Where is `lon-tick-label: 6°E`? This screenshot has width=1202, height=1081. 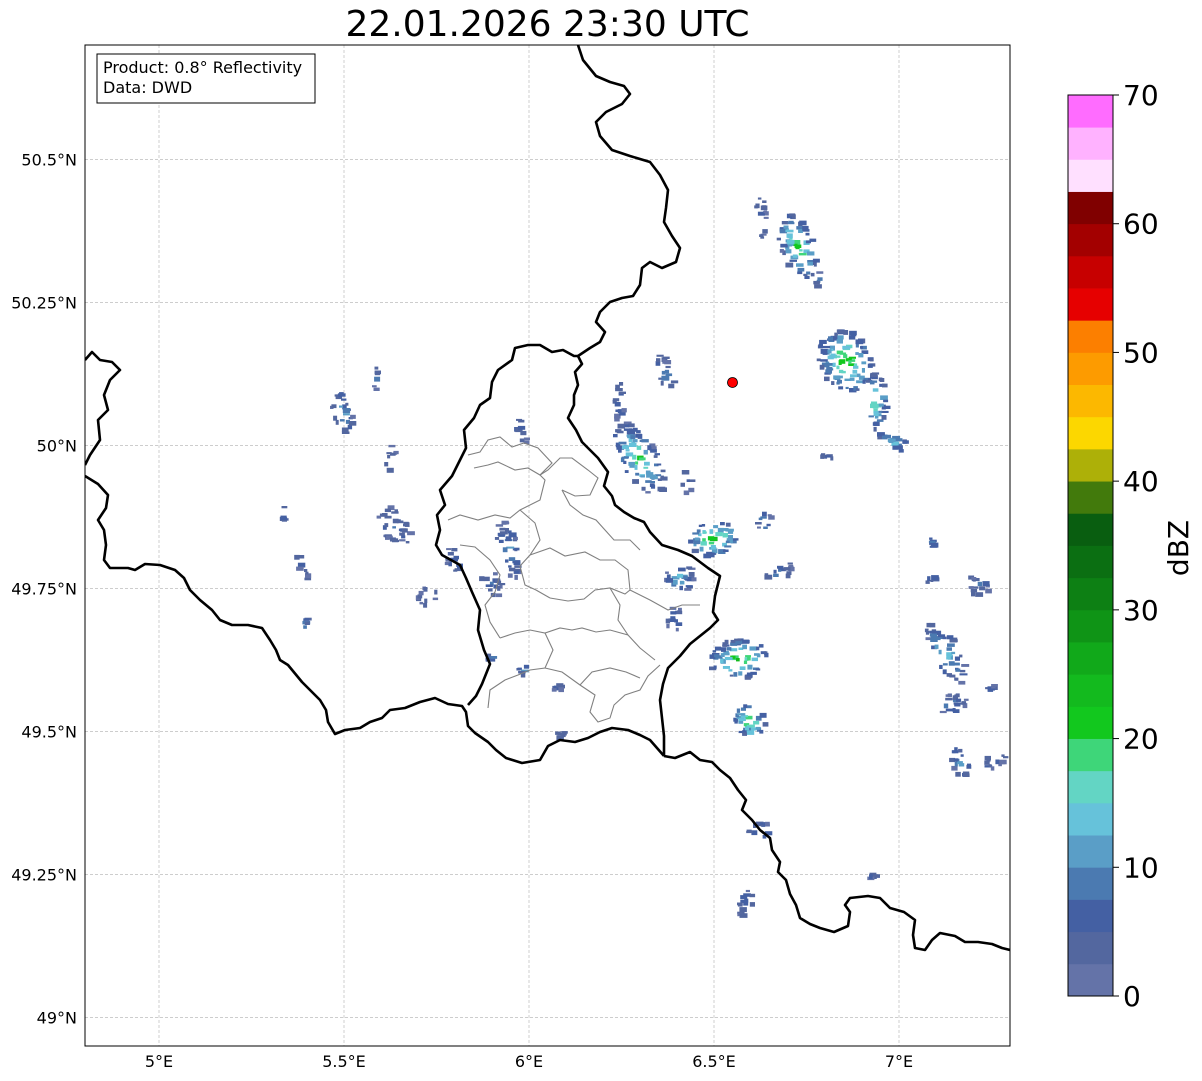
lon-tick-label: 6°E is located at coordinates (529, 1061).